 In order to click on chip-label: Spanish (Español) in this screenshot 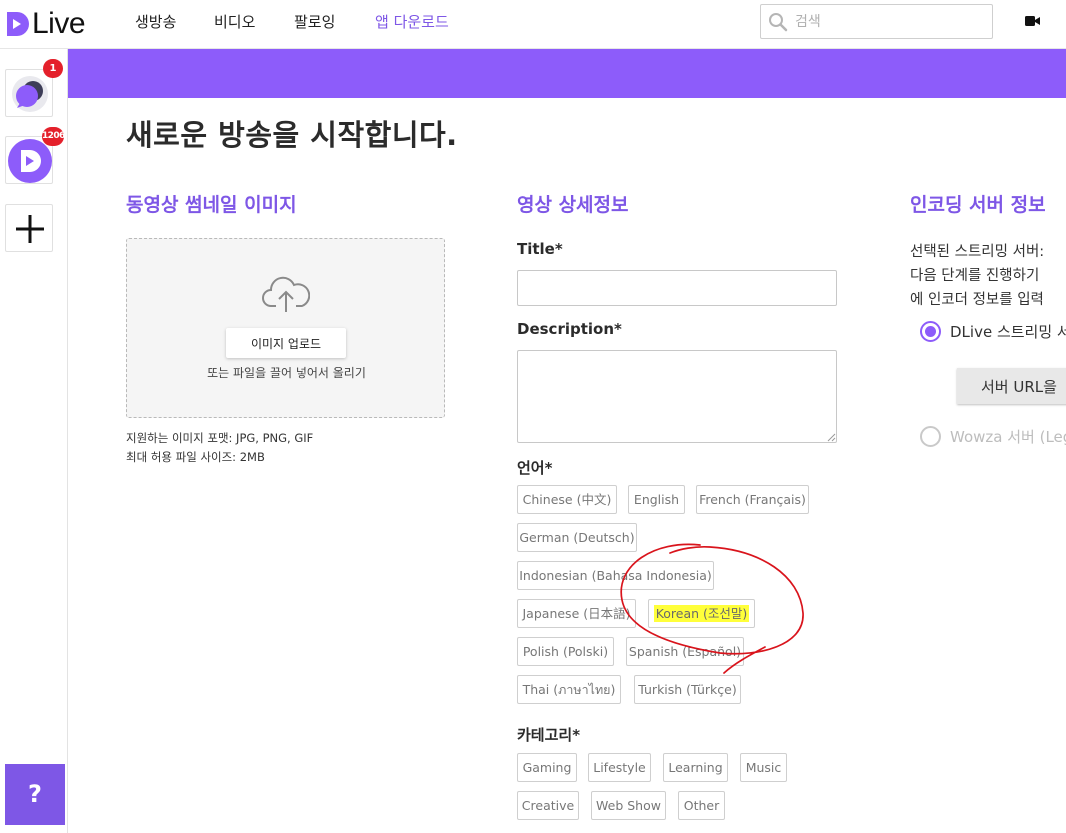, I will do `click(685, 651)`.